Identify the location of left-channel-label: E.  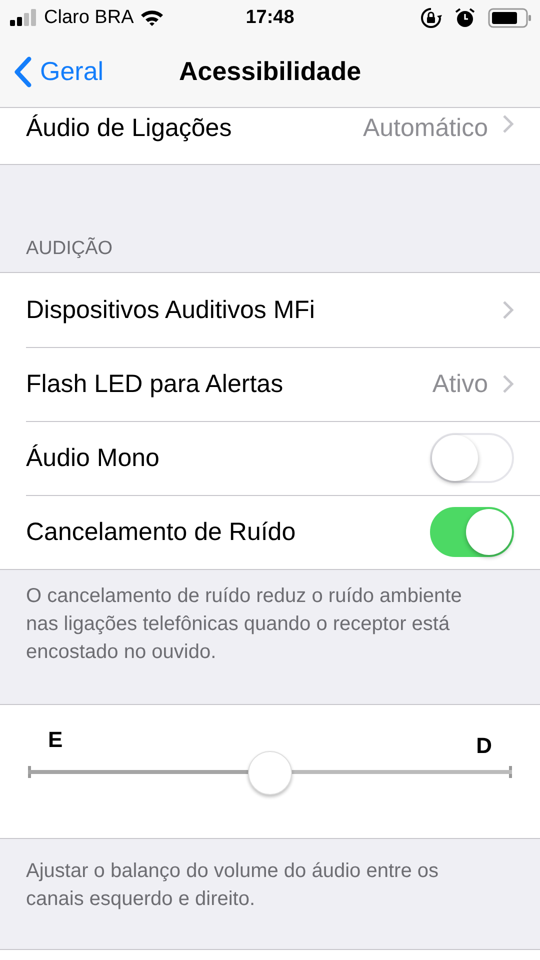
(55, 740).